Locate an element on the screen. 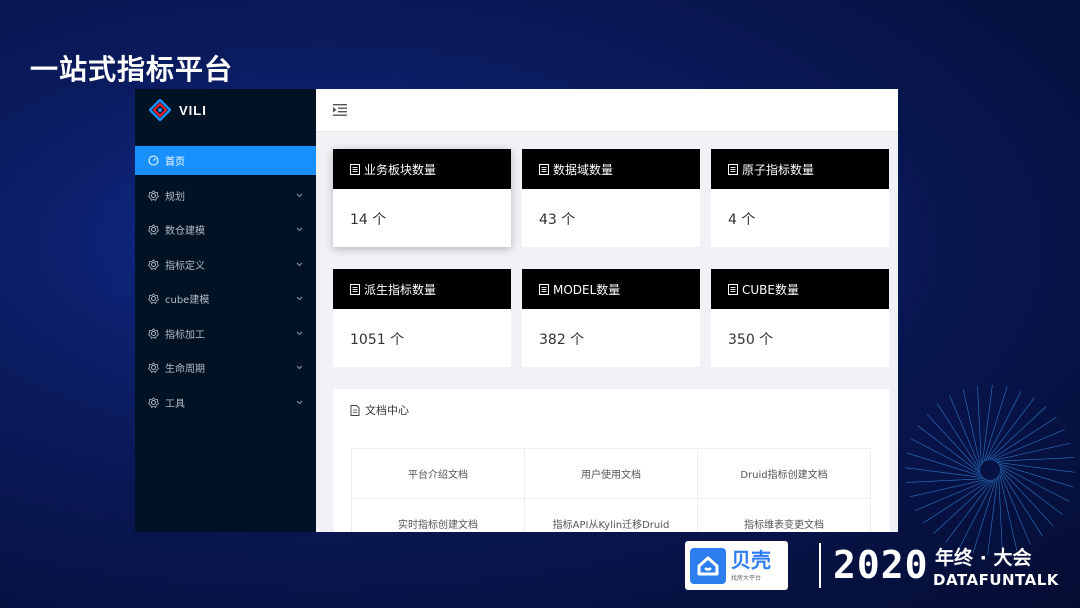 The width and height of the screenshot is (1080, 608). sidebar-menu: 首页规划数仓建模指标定义 cube建模 指标加工生命周期工具 is located at coordinates (225, 281).